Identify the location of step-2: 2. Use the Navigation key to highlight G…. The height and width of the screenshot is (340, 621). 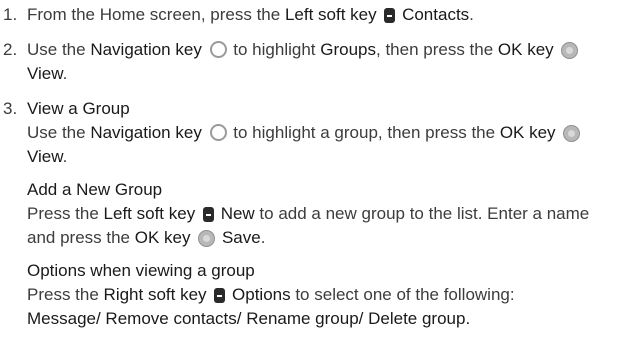
(312, 62).